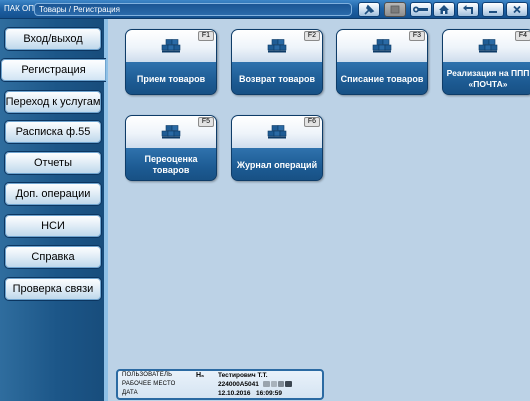 Image resolution: width=530 pixels, height=401 pixels. I want to click on user-label: ПОЛЬЗОВАТЕЛЬ, so click(147, 375).